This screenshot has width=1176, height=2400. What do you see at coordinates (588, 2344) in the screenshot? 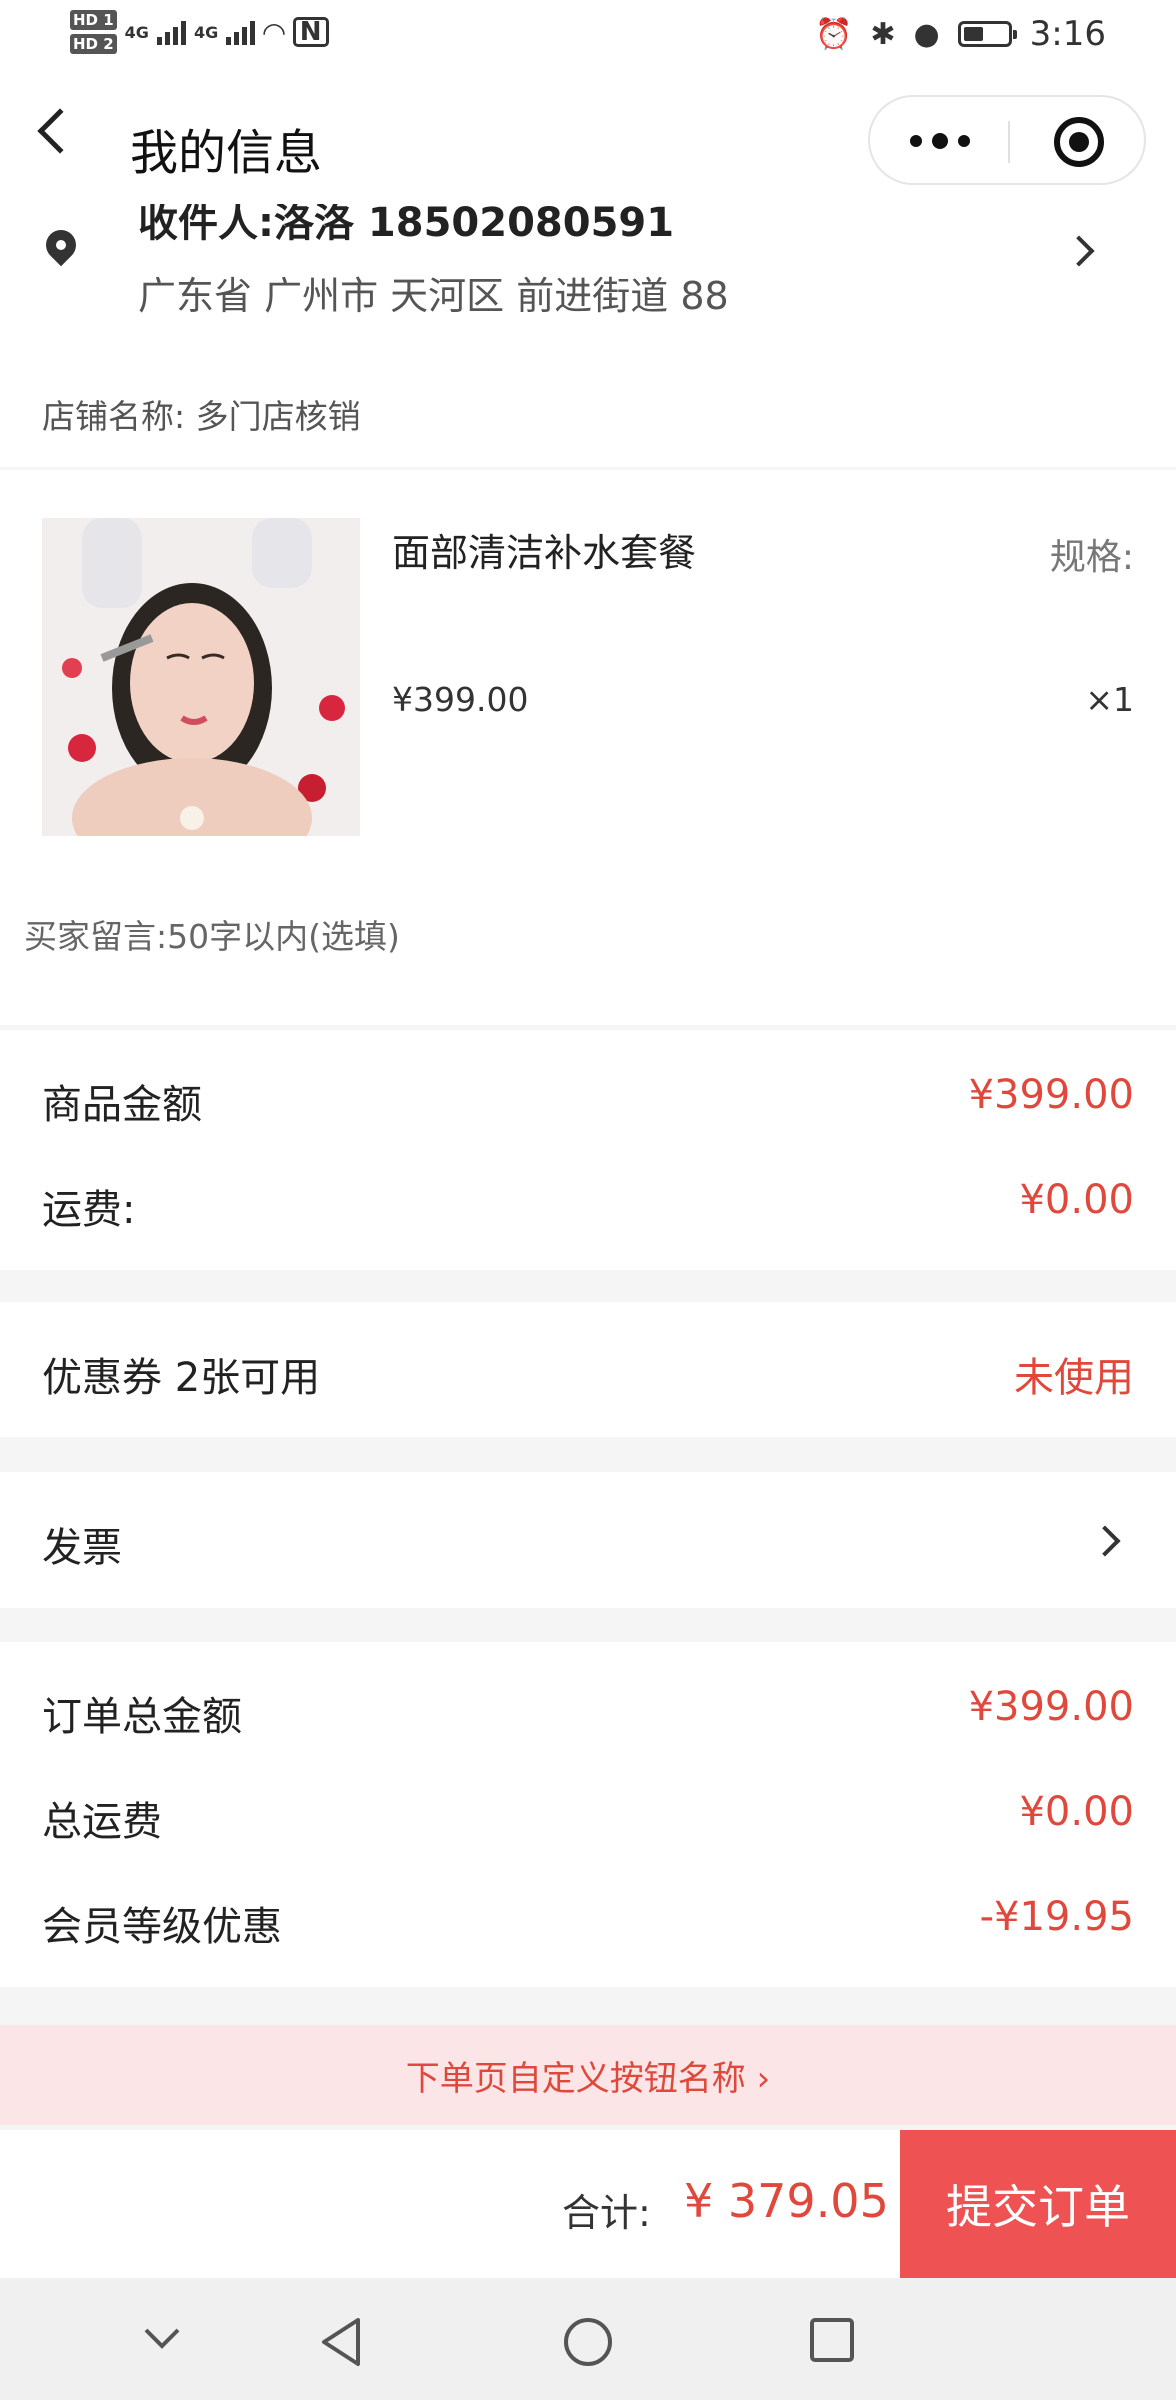
I see `home-circle-icon` at bounding box center [588, 2344].